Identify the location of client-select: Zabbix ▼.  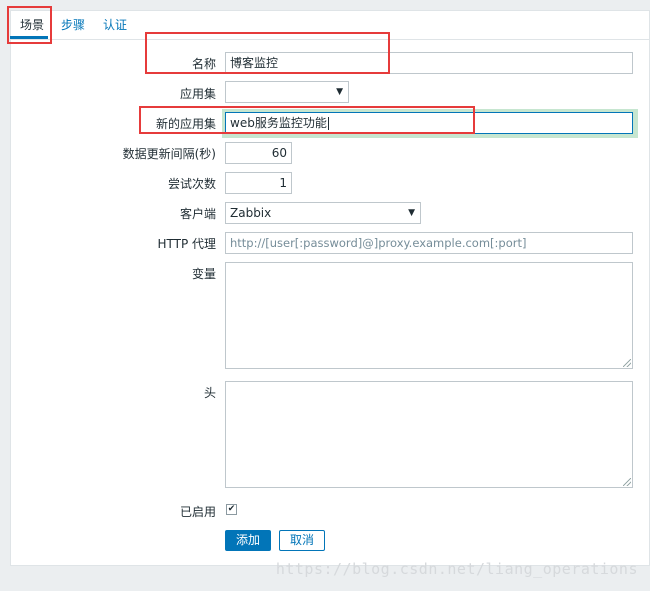
(323, 213).